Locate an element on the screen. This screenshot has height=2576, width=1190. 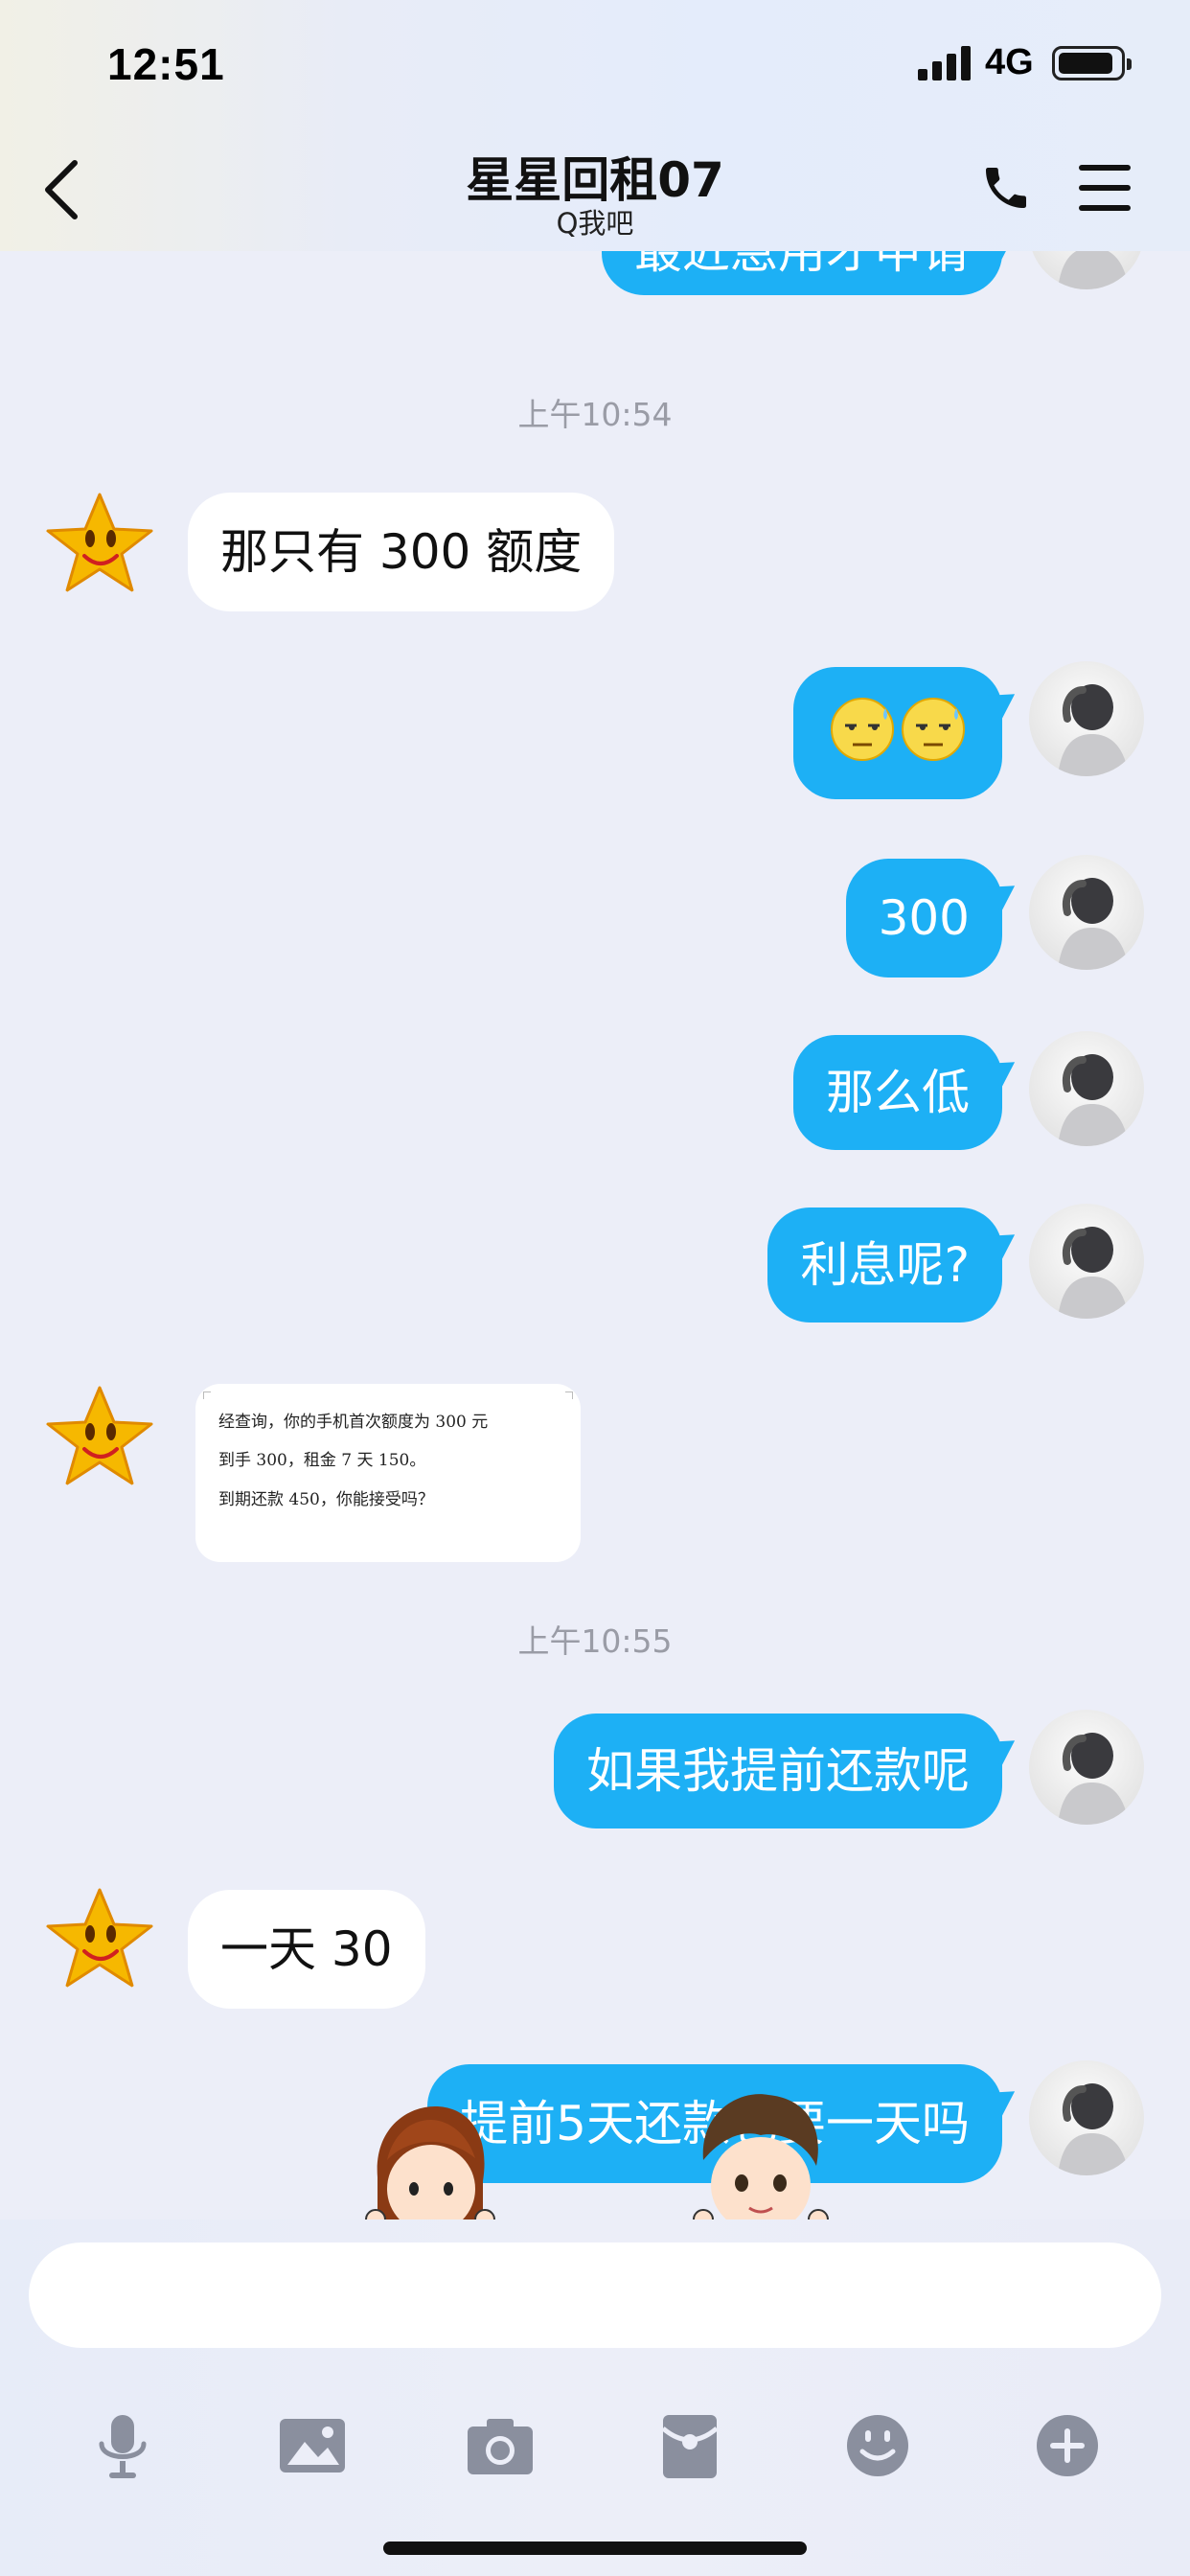
sweat-emoji-icon is located at coordinates (898, 733).